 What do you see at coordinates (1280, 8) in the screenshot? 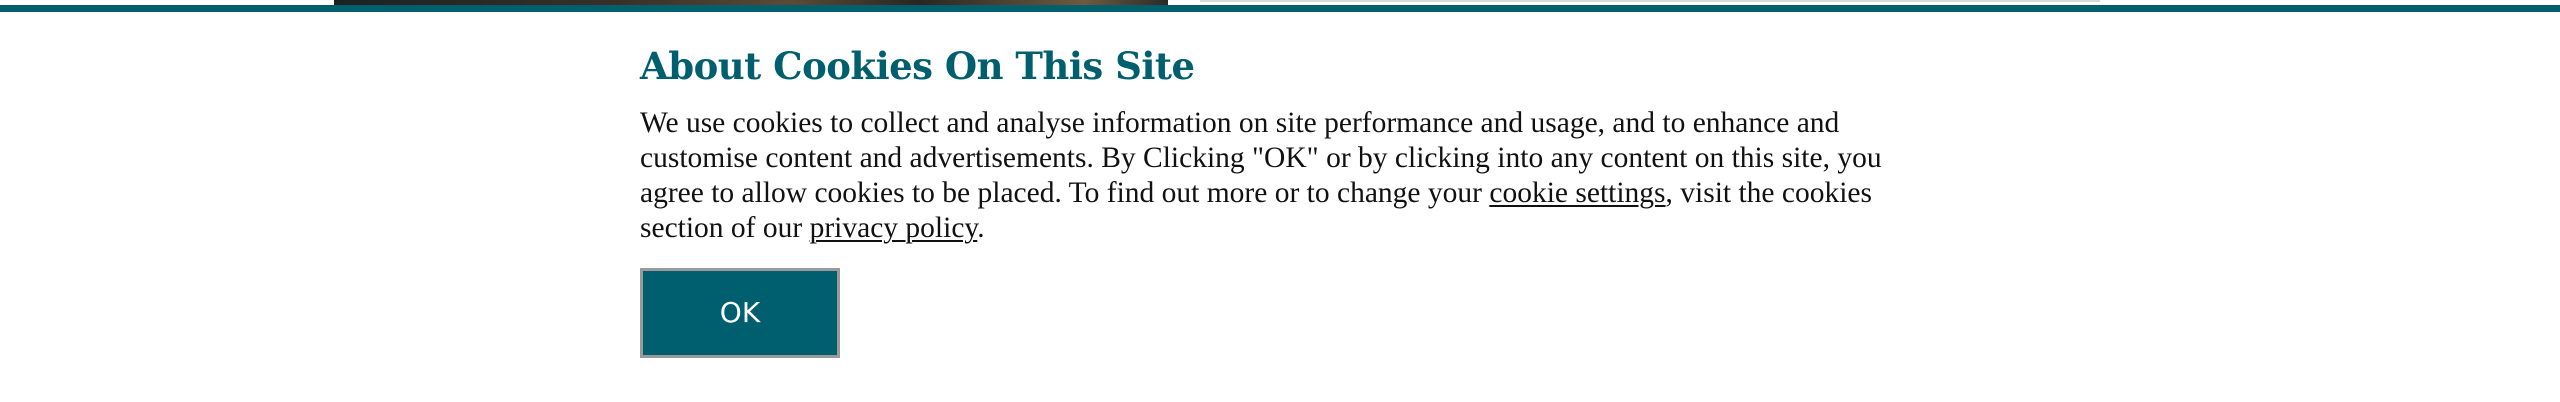
I see `cookie-banner-top-border` at bounding box center [1280, 8].